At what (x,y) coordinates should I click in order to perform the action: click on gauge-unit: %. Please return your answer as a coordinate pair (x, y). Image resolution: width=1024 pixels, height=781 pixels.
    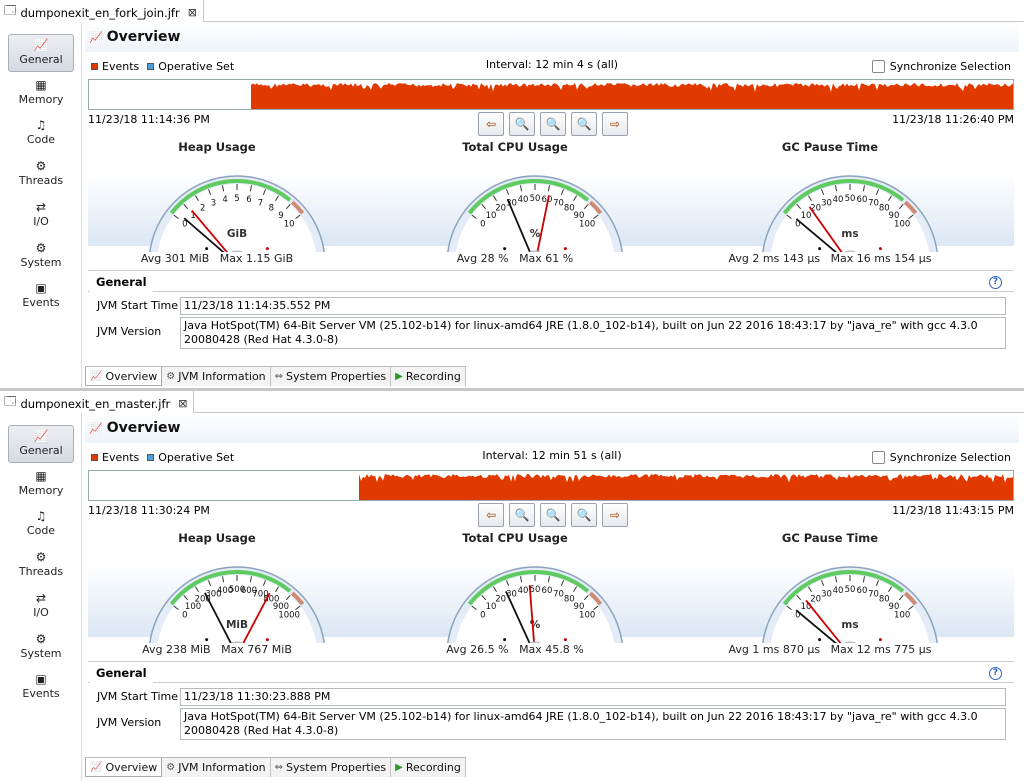
    Looking at the image, I should click on (535, 234).